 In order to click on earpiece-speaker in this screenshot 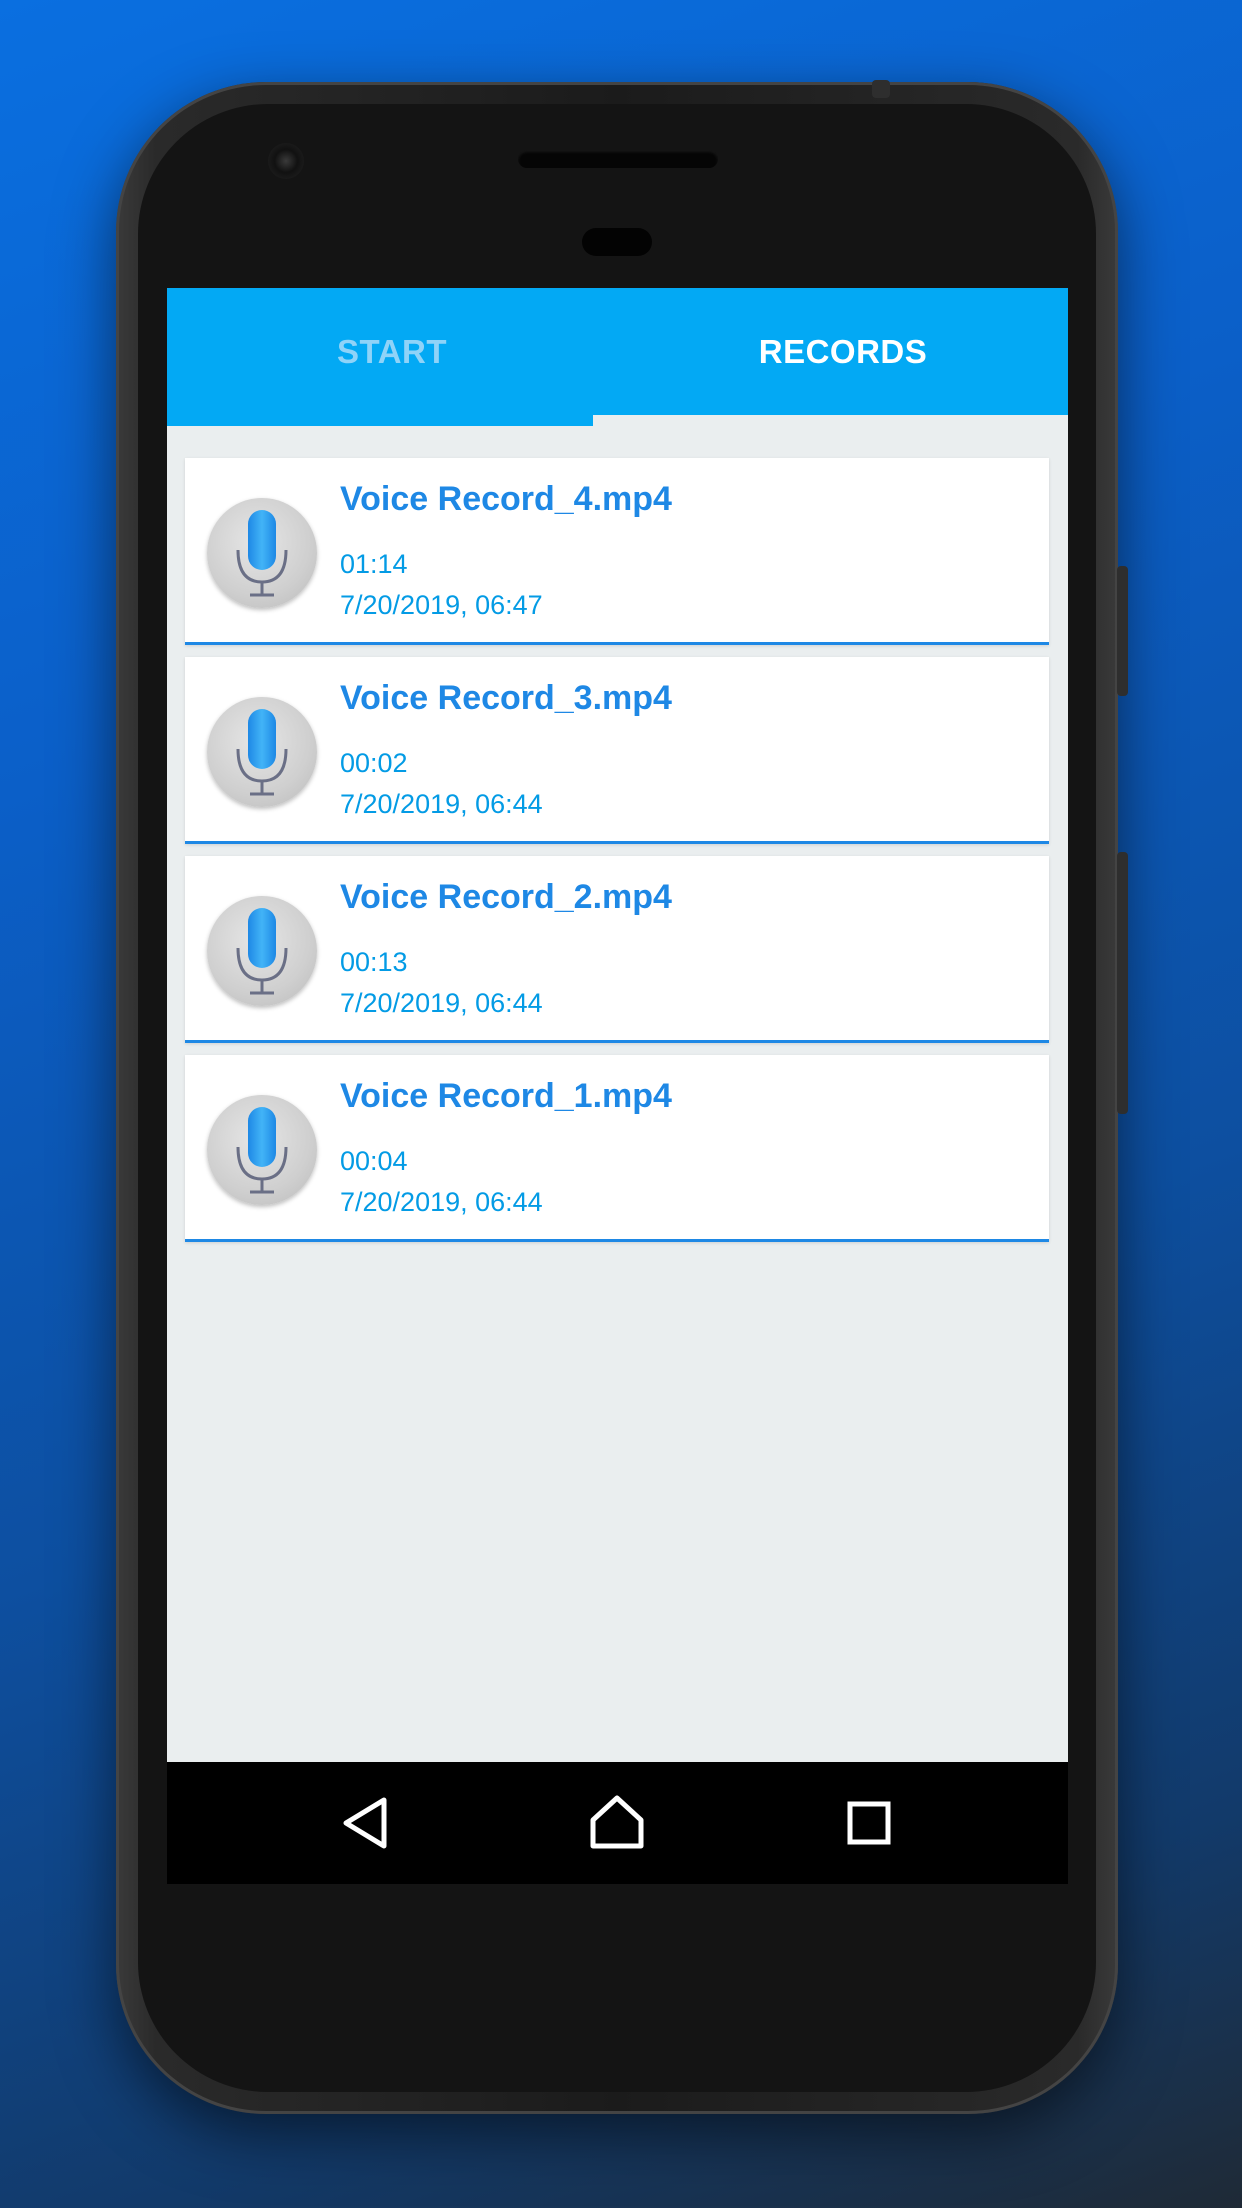, I will do `click(618, 159)`.